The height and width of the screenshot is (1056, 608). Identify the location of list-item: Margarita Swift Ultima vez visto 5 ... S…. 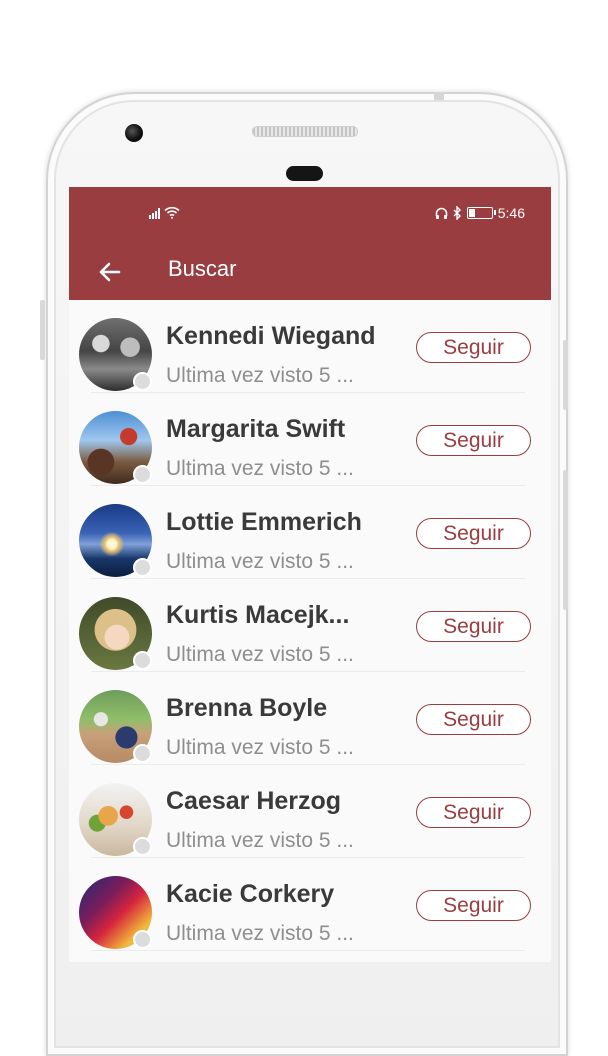
(310, 439).